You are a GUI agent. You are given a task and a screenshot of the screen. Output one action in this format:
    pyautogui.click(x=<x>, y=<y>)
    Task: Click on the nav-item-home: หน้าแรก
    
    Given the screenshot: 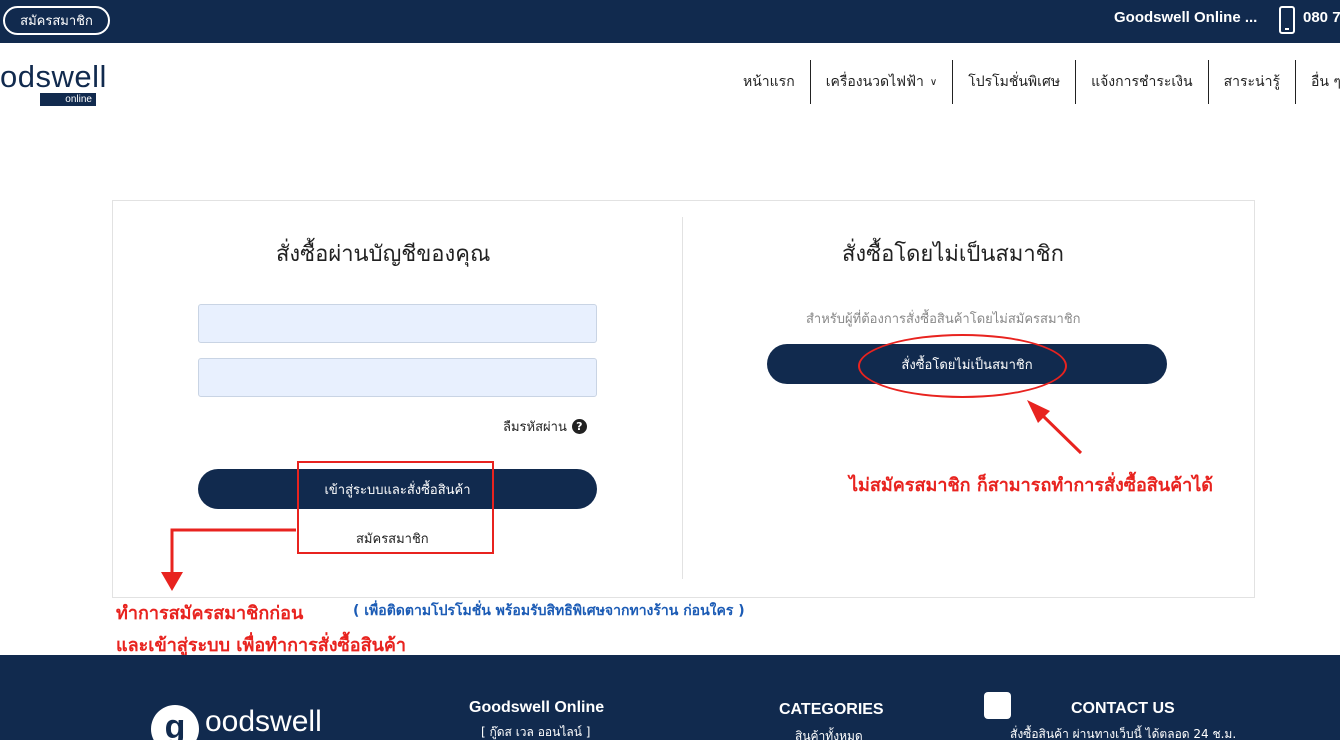 What is the action you would take?
    pyautogui.click(x=769, y=82)
    